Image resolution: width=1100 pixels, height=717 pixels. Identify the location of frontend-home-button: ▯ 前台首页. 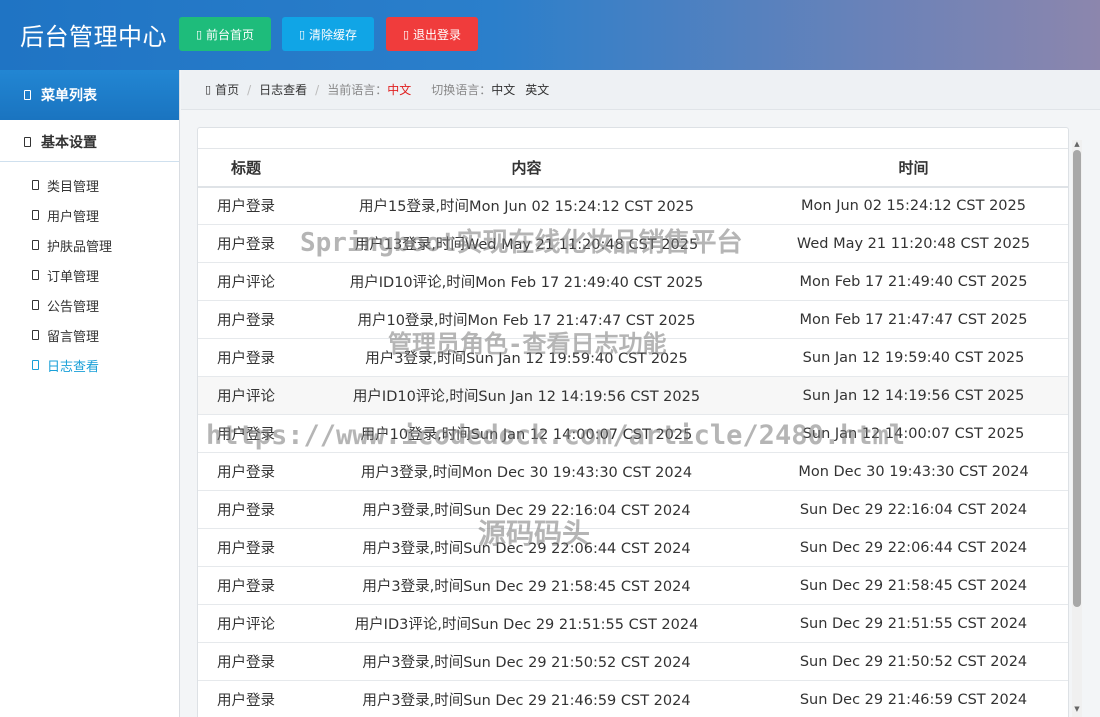
(225, 34).